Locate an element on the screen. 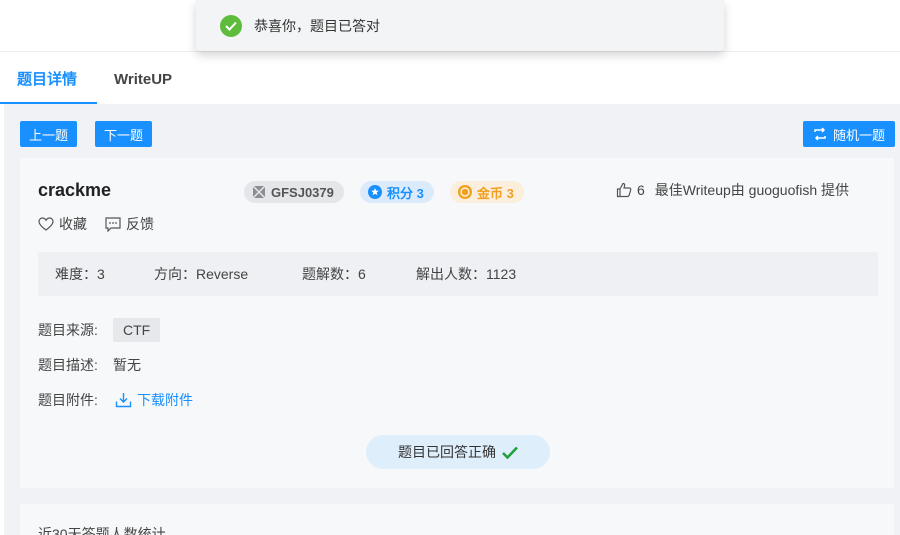  next-button: 下一题 is located at coordinates (123, 134).